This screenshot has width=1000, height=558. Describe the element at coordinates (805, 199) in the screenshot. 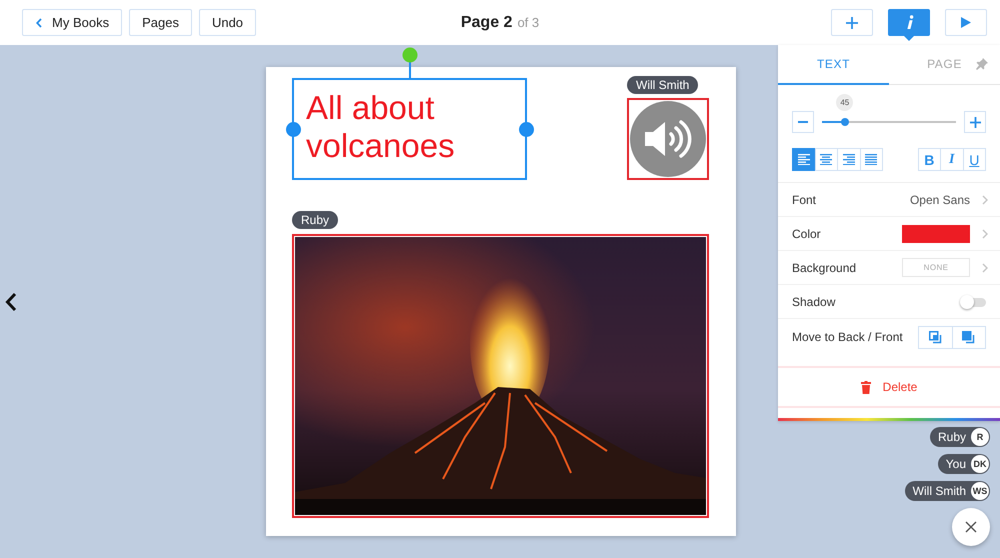

I see `property-label: Font` at that location.